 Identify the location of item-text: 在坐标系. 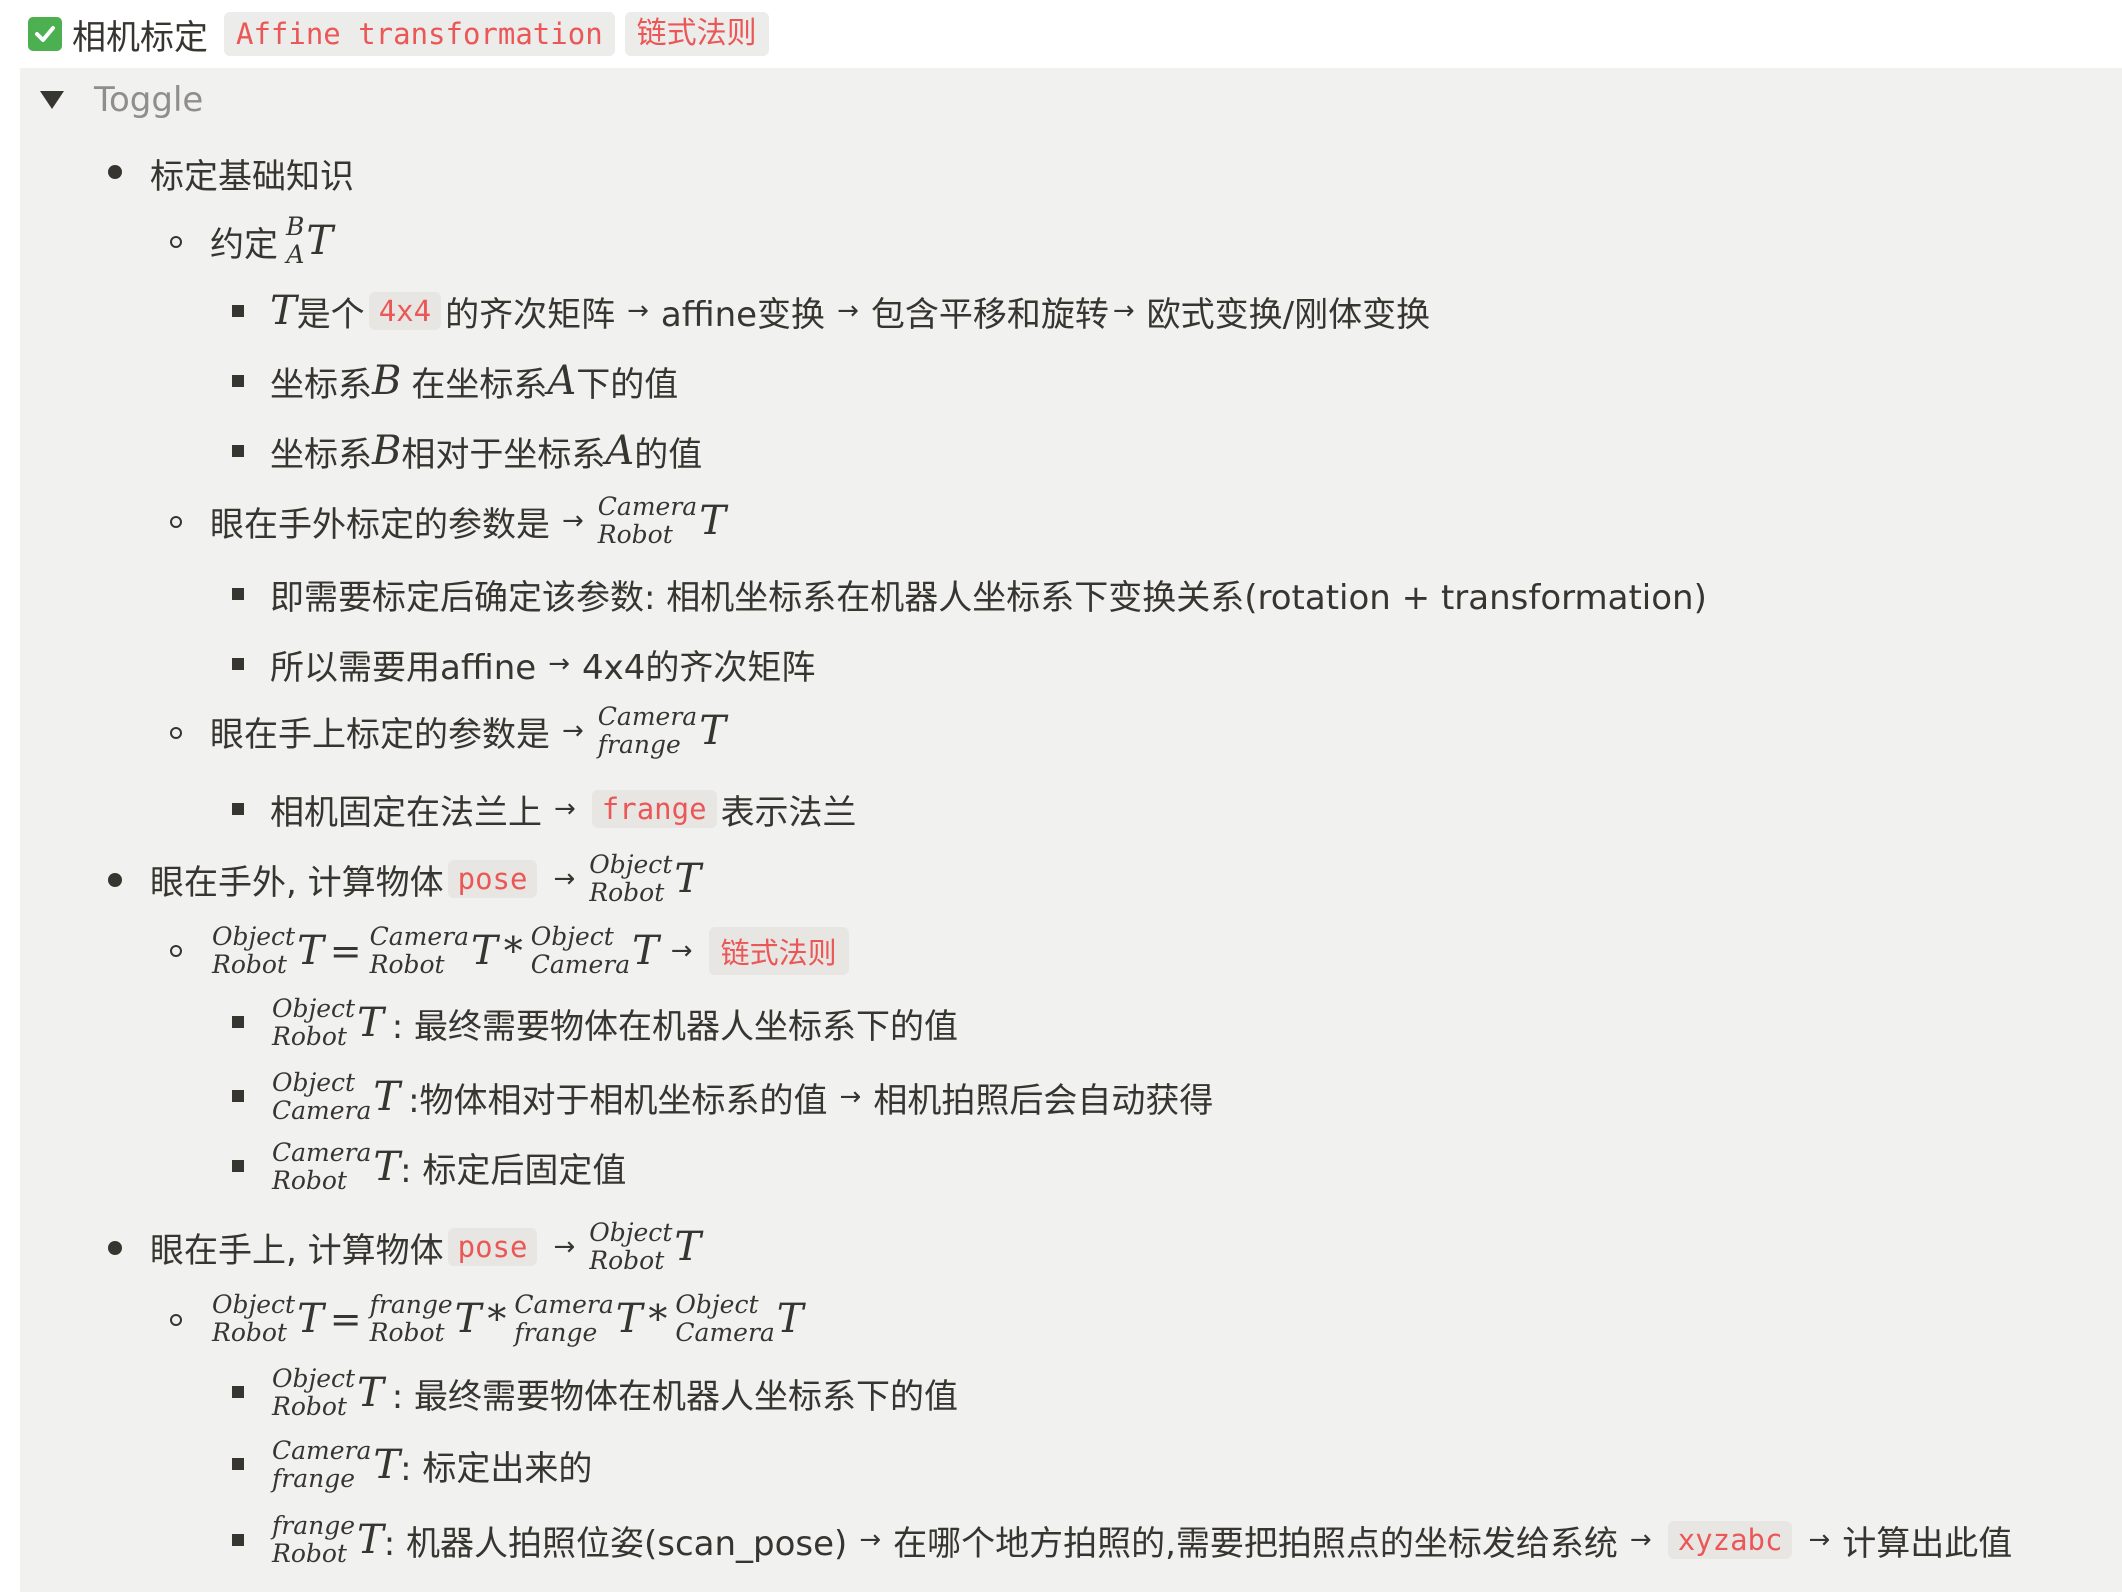
(479, 384).